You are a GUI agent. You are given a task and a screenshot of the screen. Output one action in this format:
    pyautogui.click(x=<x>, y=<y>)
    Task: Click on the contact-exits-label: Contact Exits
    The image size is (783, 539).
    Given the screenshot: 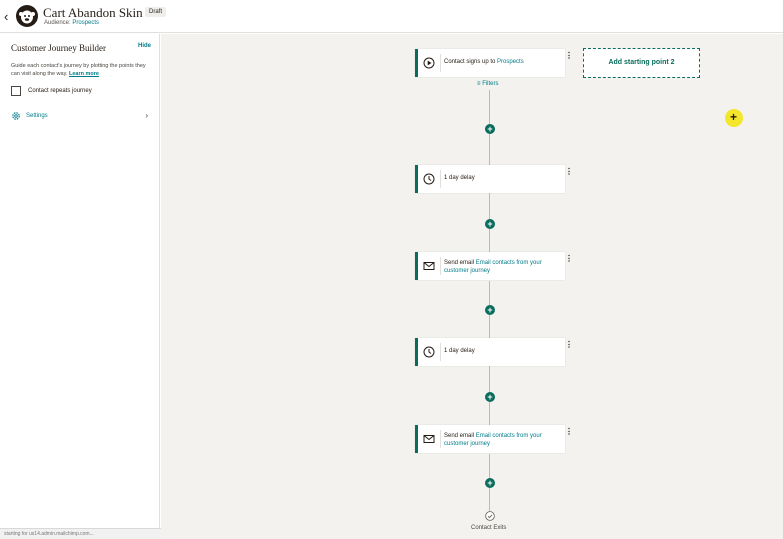 What is the action you would take?
    pyautogui.click(x=489, y=528)
    